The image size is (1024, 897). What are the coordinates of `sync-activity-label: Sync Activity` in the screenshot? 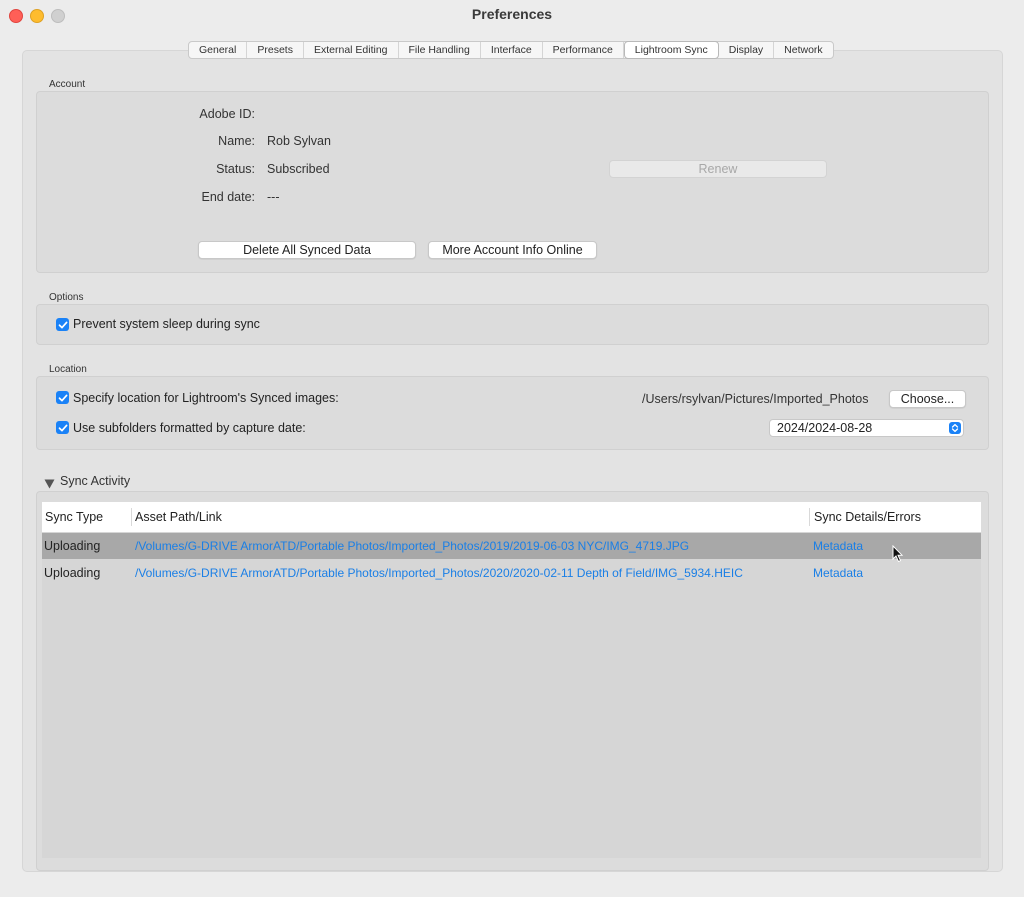 It's located at (95, 481).